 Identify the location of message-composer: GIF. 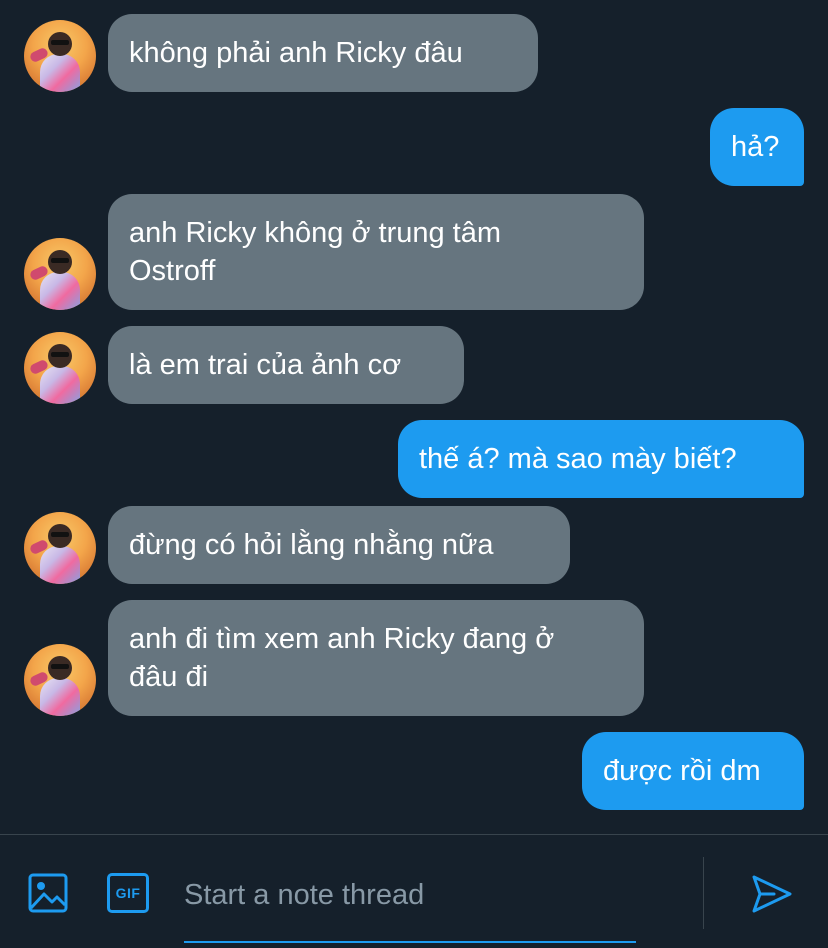
(414, 891).